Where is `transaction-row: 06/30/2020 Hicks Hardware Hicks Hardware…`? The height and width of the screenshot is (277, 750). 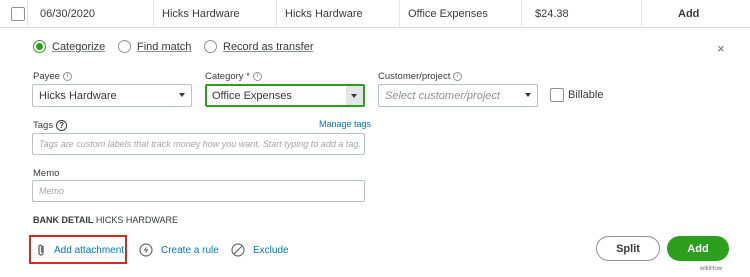
transaction-row: 06/30/2020 Hicks Hardware Hicks Hardware… is located at coordinates (375, 14).